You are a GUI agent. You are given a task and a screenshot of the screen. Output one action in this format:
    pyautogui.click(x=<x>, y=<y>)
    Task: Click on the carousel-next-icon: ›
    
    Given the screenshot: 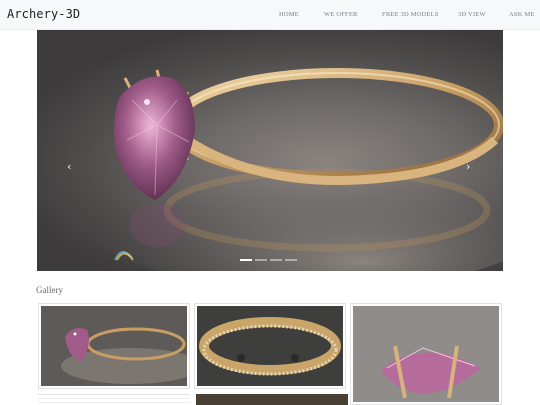 What is the action you would take?
    pyautogui.click(x=468, y=166)
    